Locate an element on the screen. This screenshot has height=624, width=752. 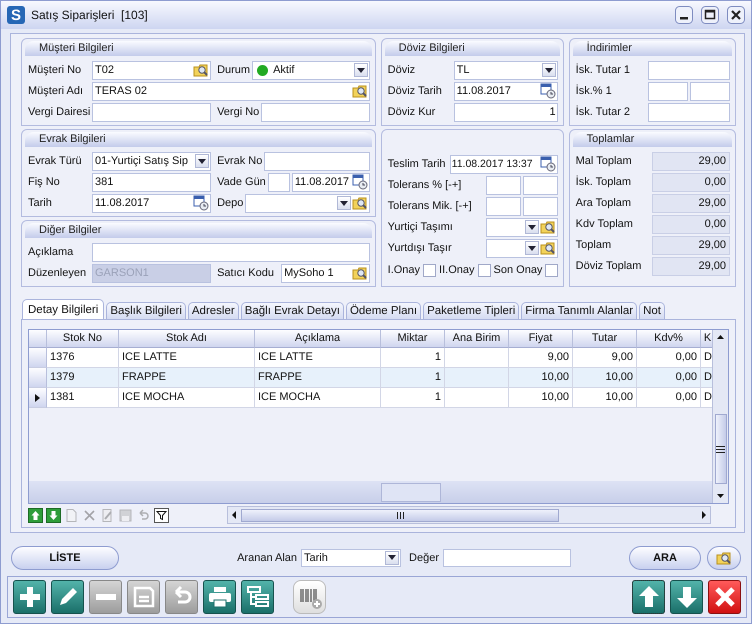
table-cell: 1381 is located at coordinates (83, 398).